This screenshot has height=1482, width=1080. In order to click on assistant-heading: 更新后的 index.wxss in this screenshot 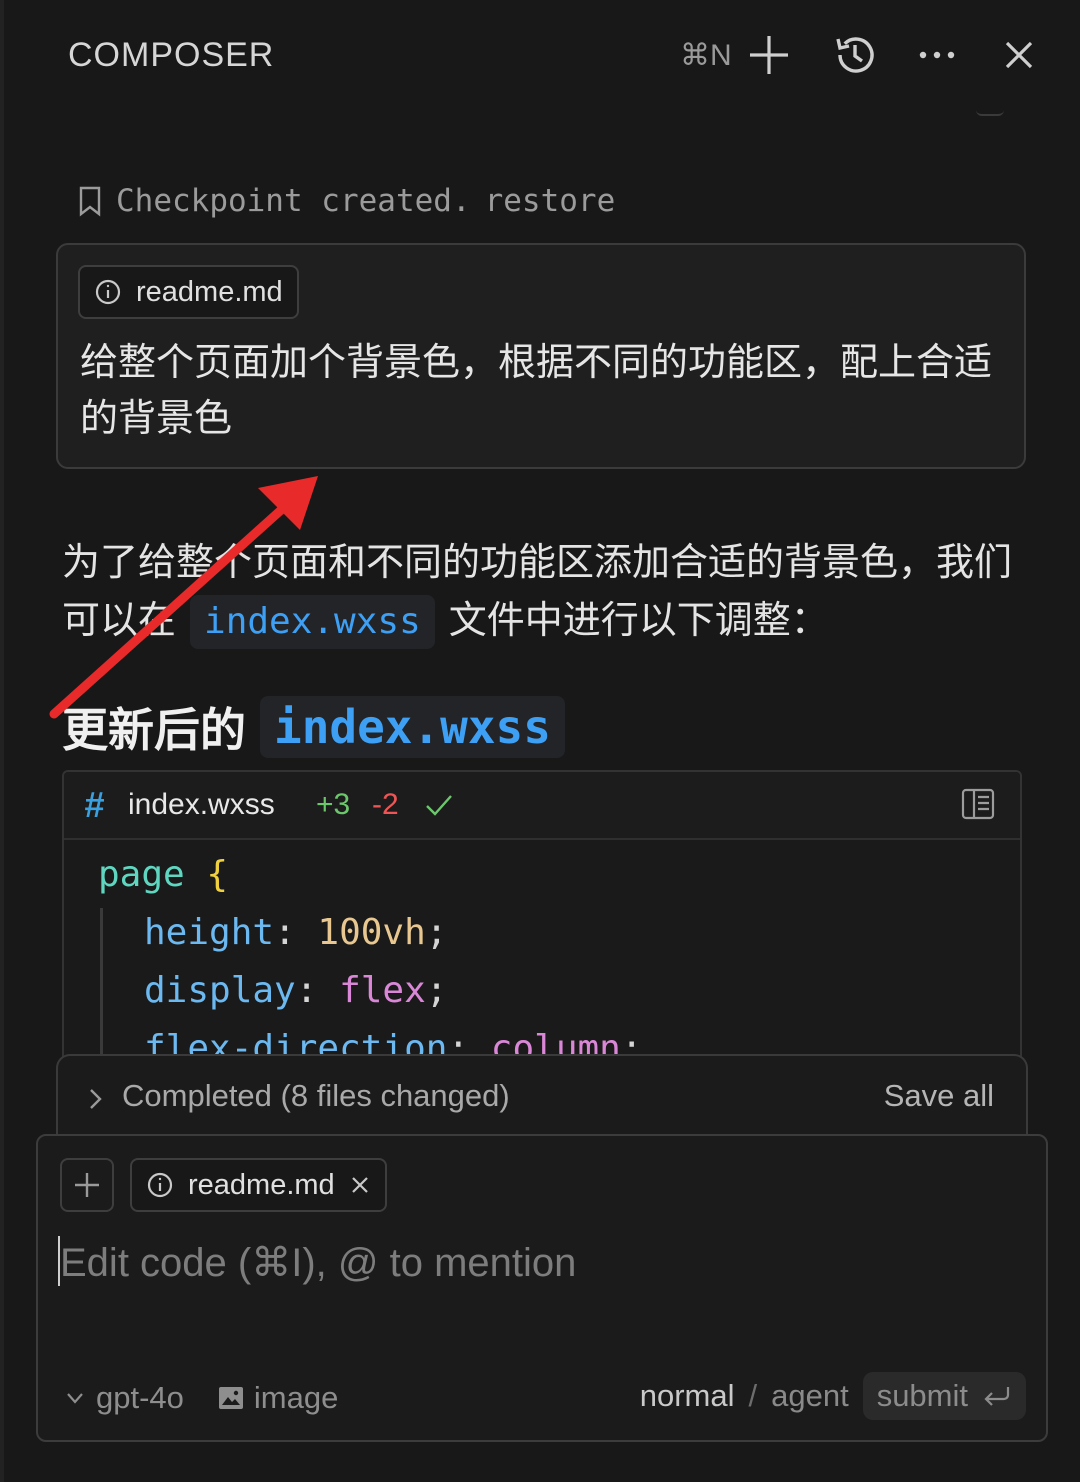, I will do `click(313, 727)`.